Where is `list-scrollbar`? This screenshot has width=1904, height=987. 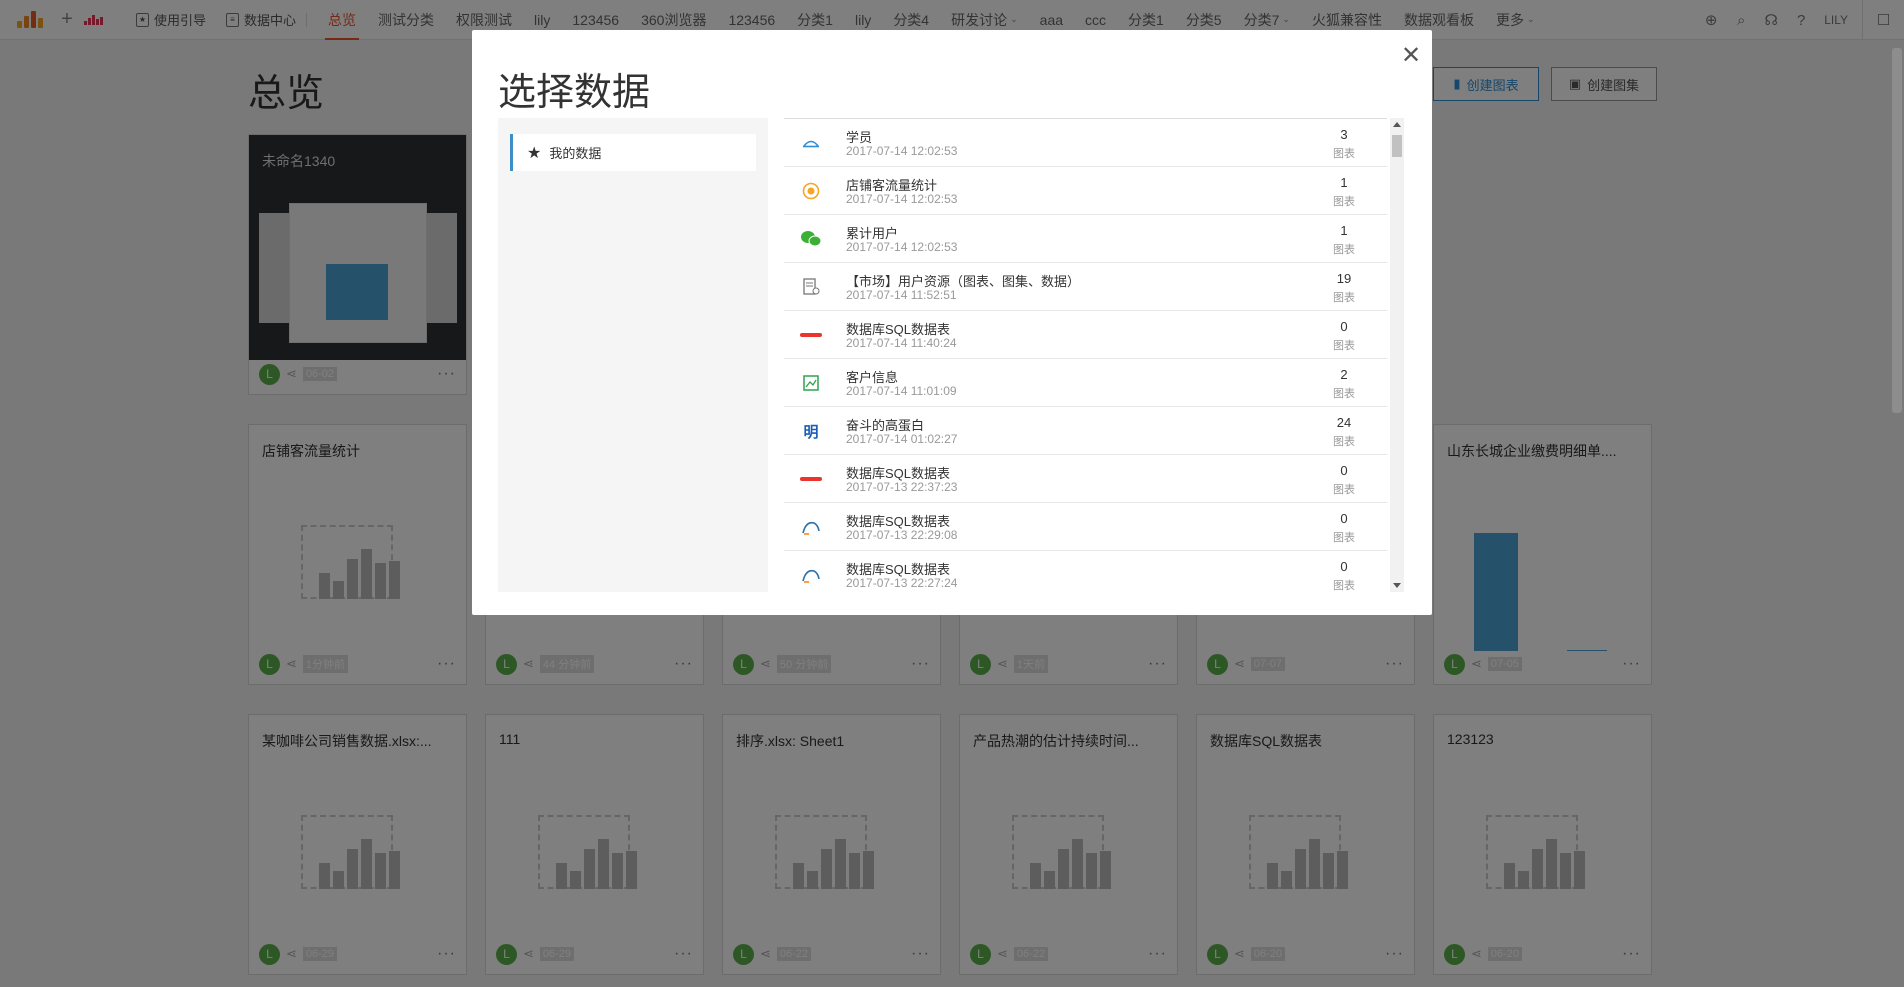
list-scrollbar is located at coordinates (1397, 355).